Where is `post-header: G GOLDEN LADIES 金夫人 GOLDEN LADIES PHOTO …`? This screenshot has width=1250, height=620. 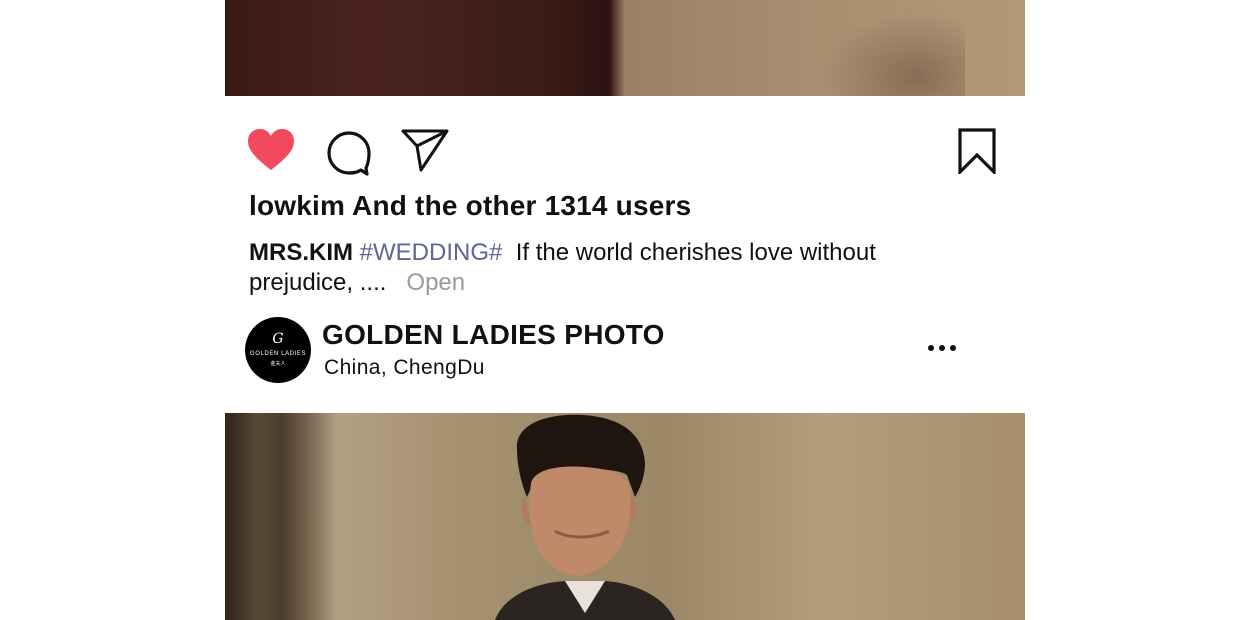
post-header: G GOLDEN LADIES 金夫人 GOLDEN LADIES PHOTO … is located at coordinates (625, 350).